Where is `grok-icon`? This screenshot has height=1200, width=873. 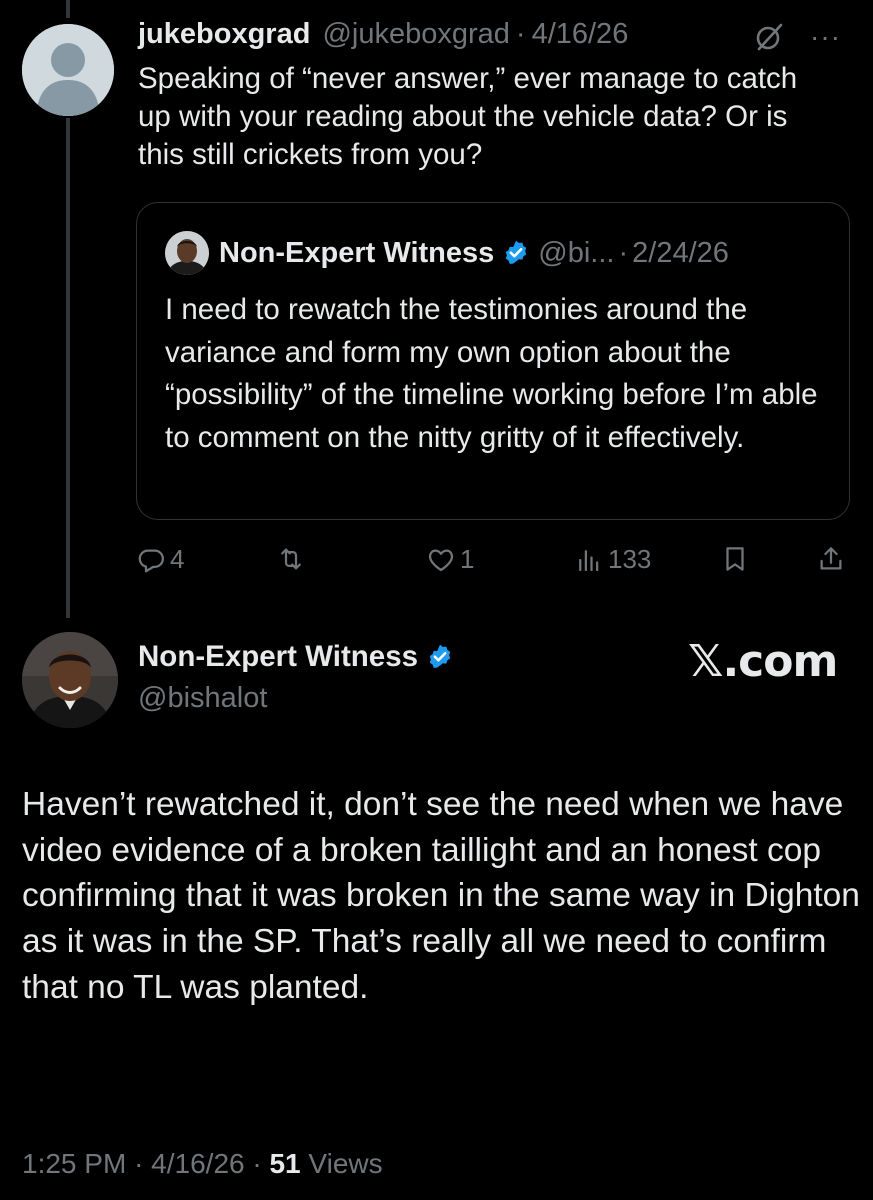
grok-icon is located at coordinates (769, 37).